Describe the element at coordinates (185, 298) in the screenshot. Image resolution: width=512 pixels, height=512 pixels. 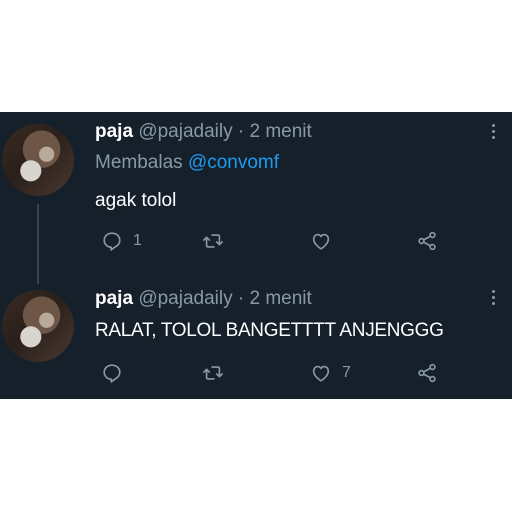
I see `handle: @pajadaily` at that location.